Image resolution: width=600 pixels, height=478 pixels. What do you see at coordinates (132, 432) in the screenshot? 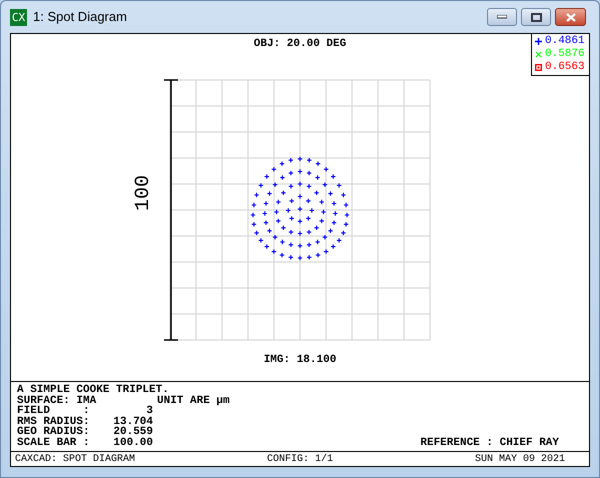
I see `info-value: 20.559` at bounding box center [132, 432].